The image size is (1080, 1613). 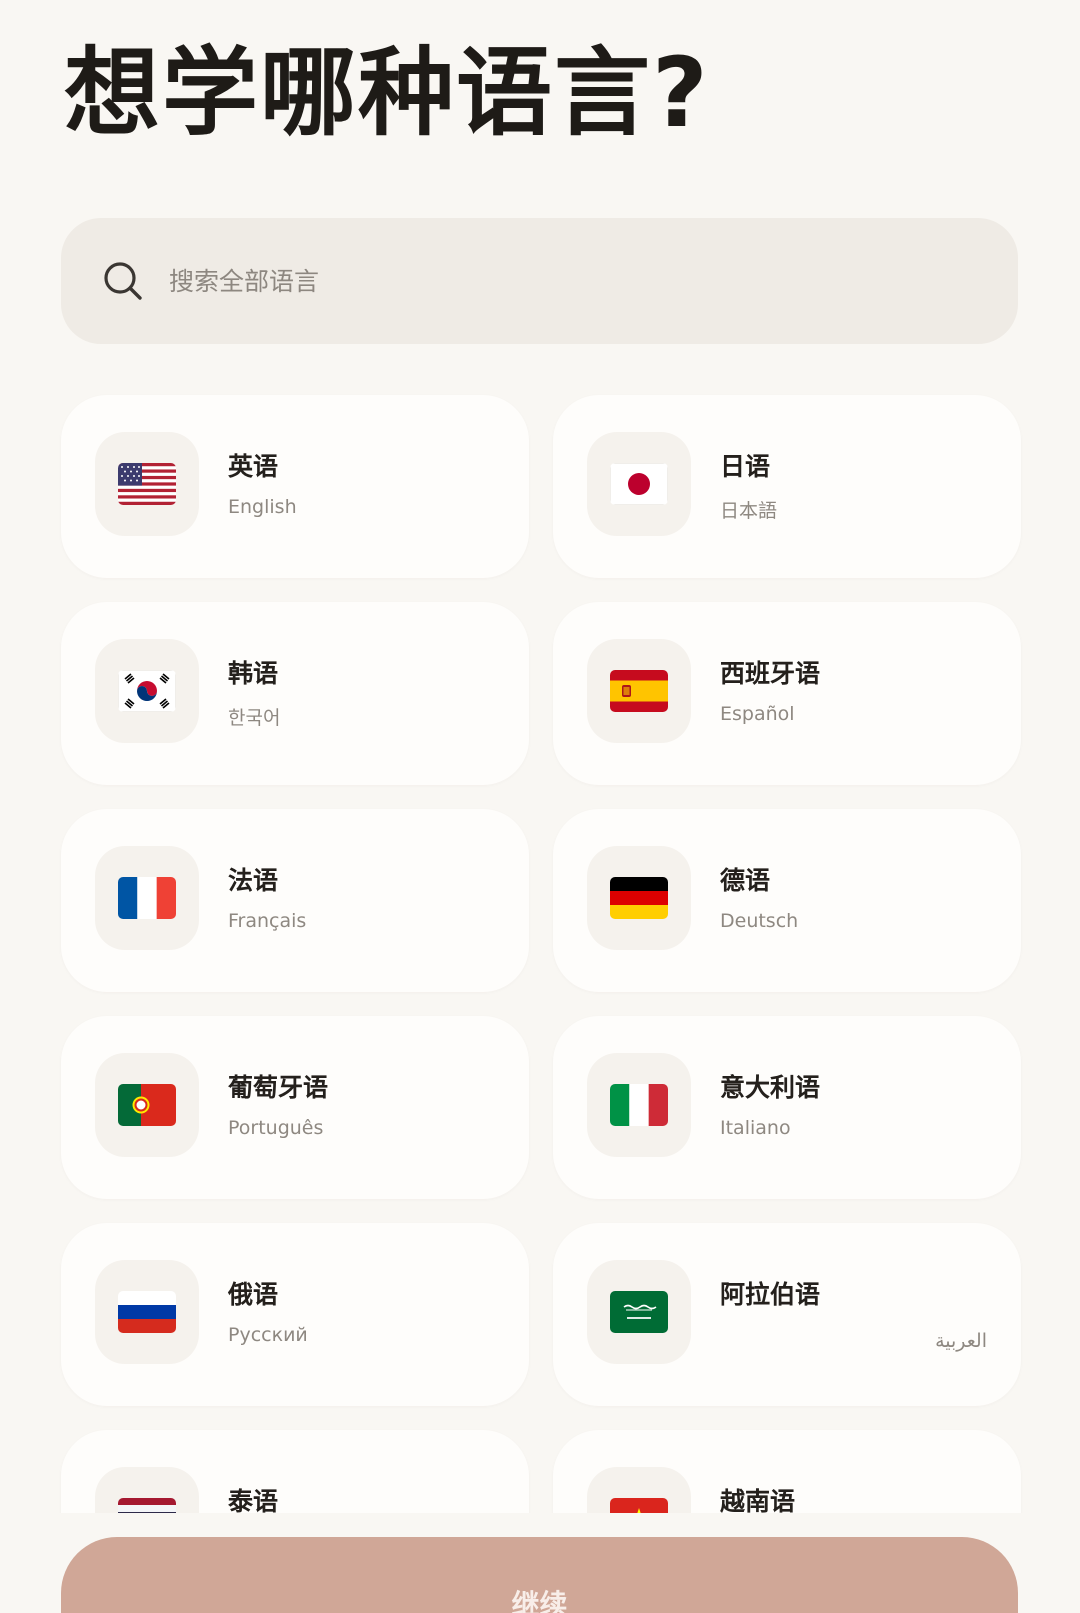 I want to click on language-native-name: Русский, so click(x=268, y=1335).